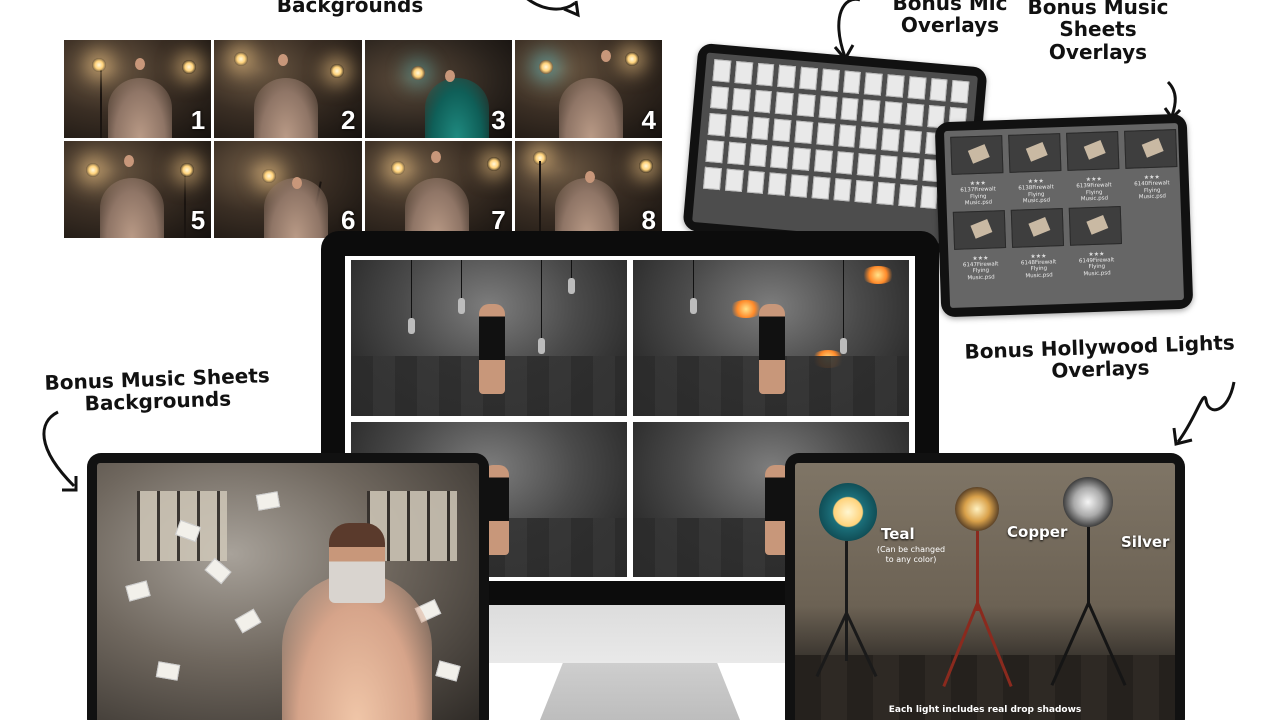  Describe the element at coordinates (1145, 542) in the screenshot. I see `silver-label: Silver` at that location.